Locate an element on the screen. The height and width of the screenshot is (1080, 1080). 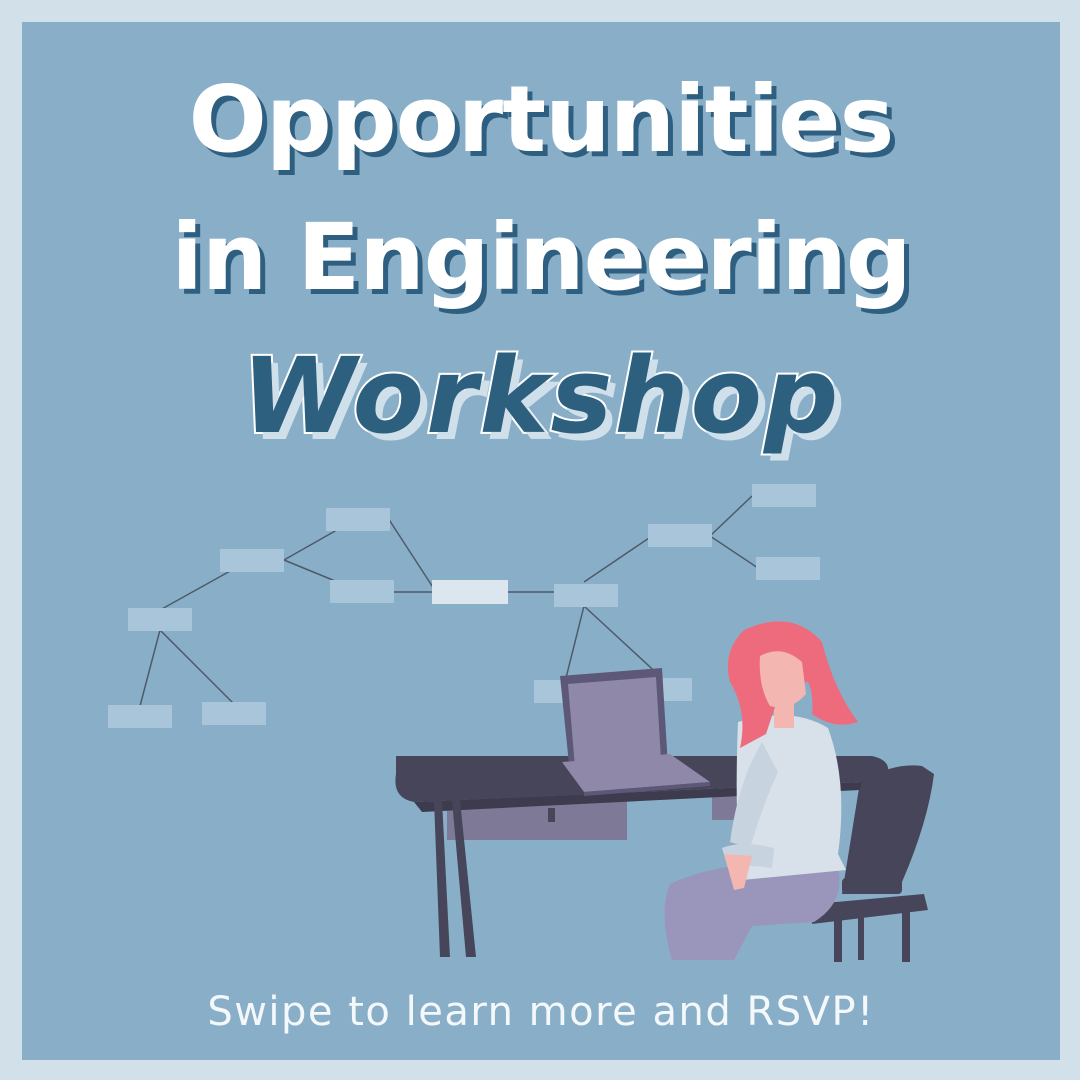
title-line-1: Opportunities is located at coordinates (541, 119).